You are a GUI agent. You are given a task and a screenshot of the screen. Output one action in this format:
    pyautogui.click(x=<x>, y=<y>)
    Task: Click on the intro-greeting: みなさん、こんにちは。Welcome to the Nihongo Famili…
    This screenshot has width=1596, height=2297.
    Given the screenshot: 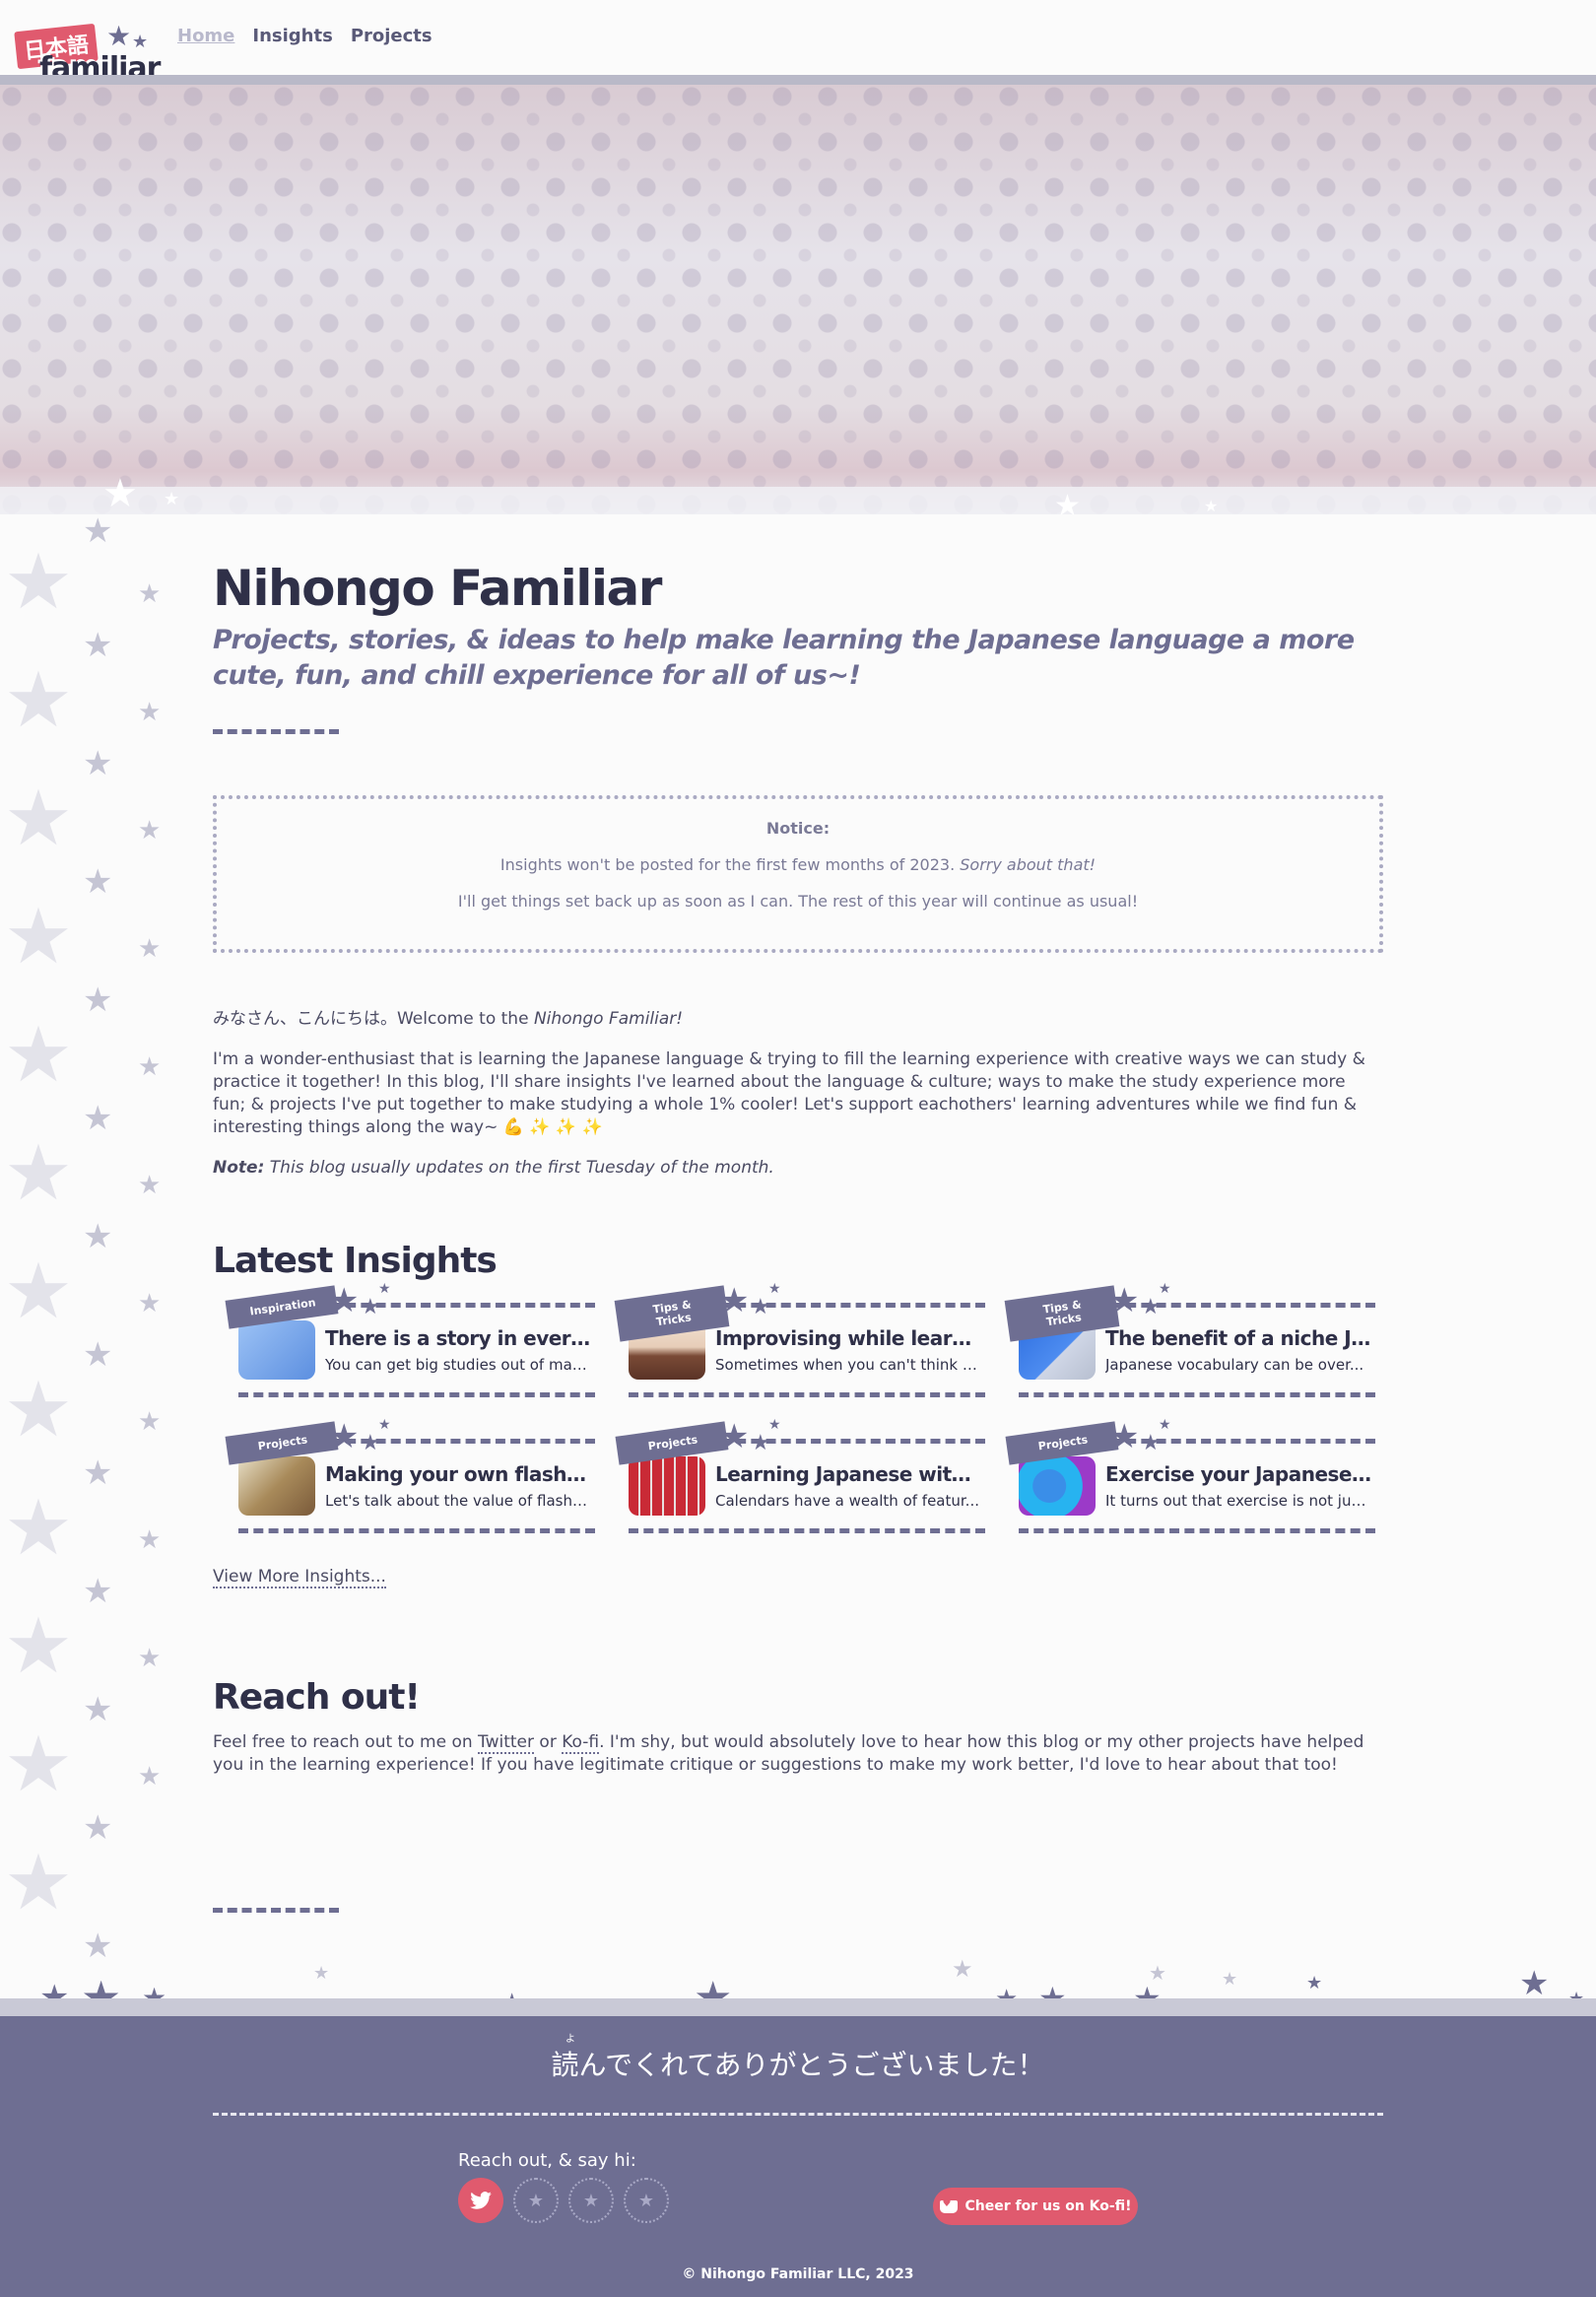 What is the action you would take?
    pyautogui.click(x=798, y=1020)
    